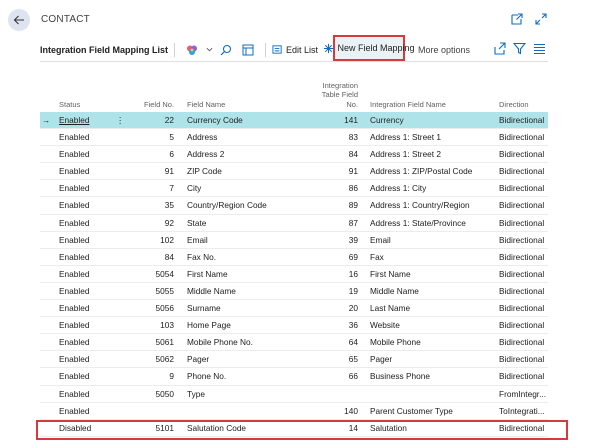 The image size is (589, 440). I want to click on analysis-mode-icon, so click(248, 50).